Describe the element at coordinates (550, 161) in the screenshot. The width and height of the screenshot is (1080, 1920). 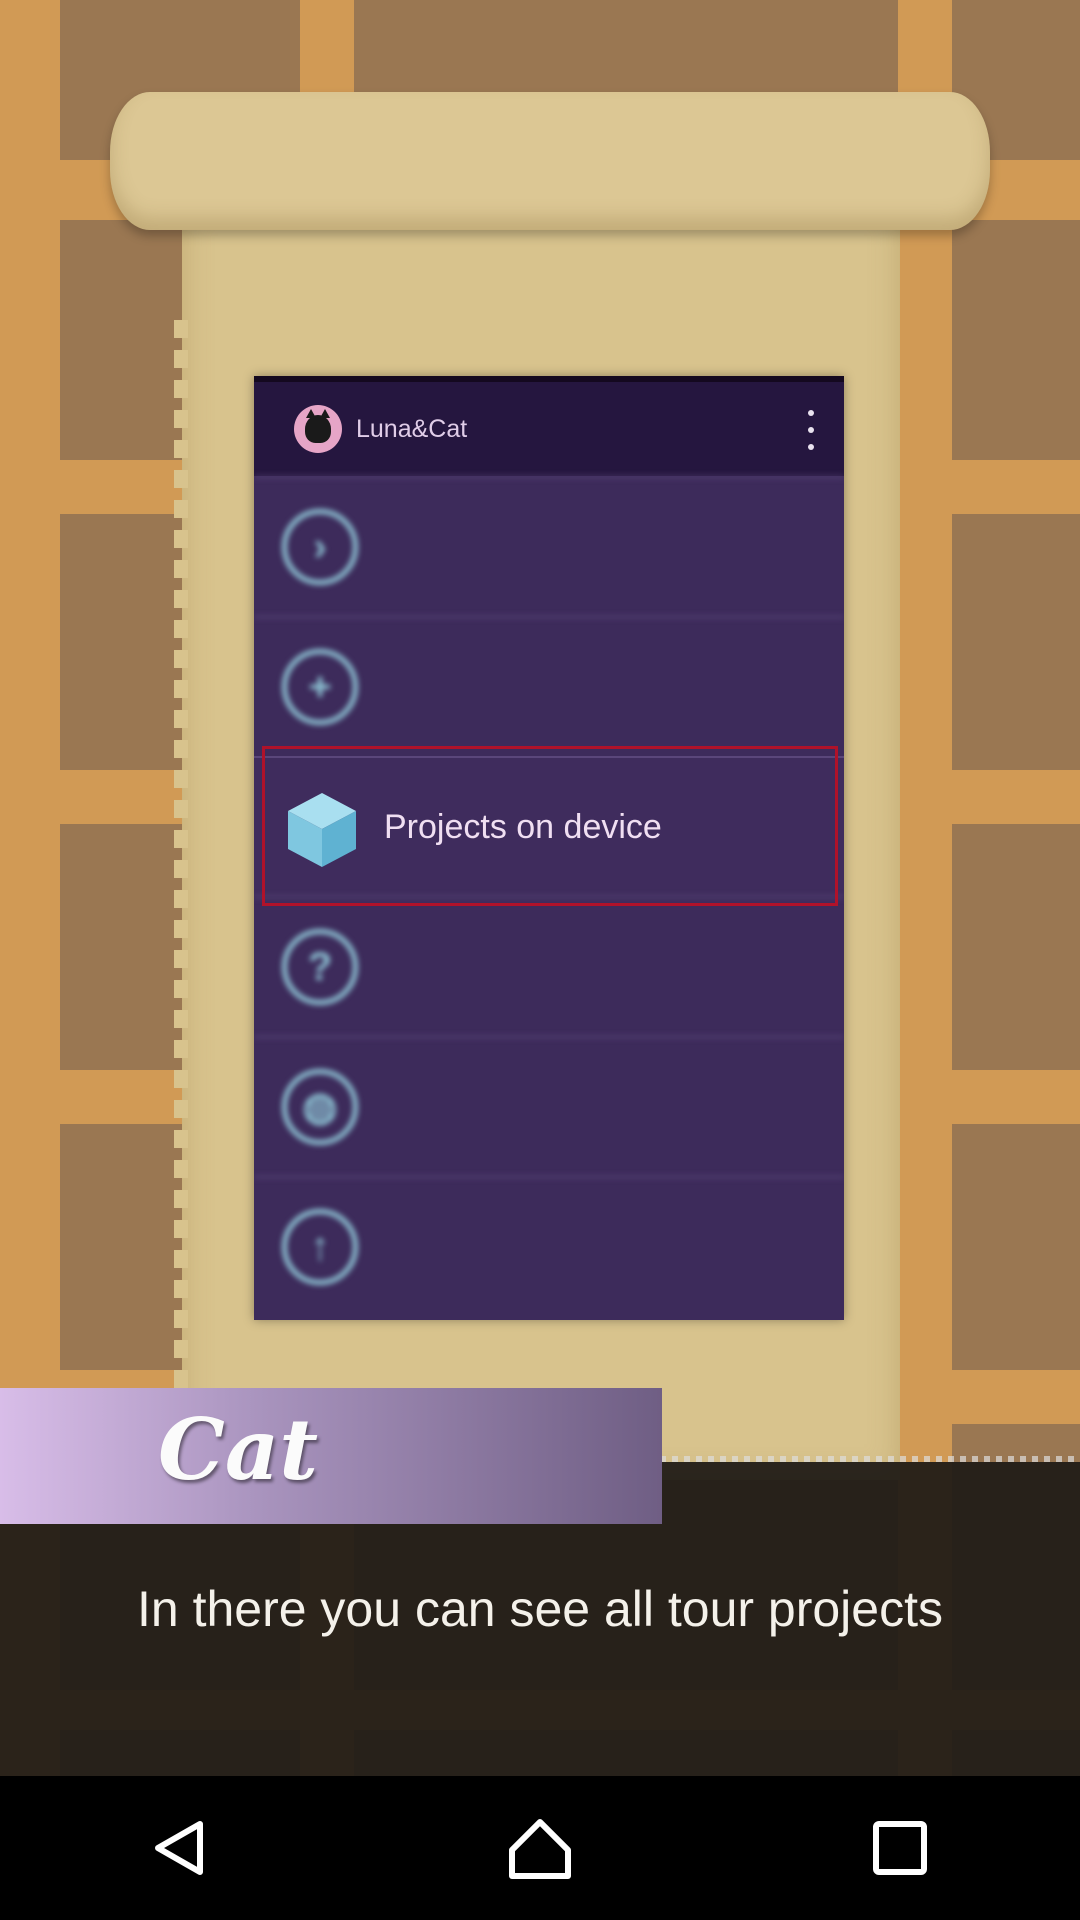
I see `scroll-roll` at that location.